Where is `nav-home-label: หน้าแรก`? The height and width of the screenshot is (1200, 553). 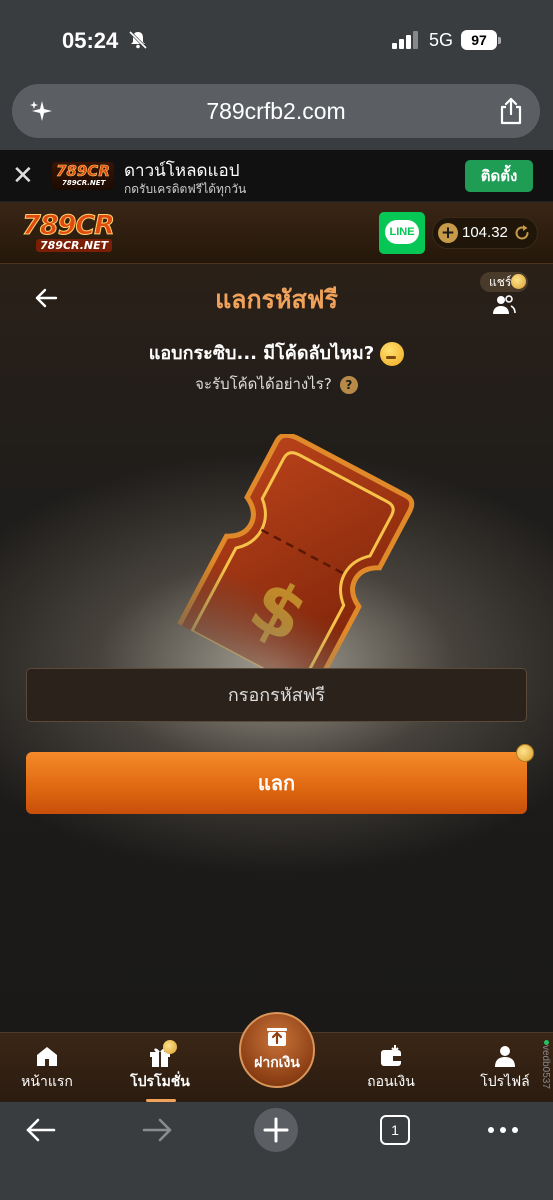 nav-home-label: หน้าแรก is located at coordinates (47, 1082).